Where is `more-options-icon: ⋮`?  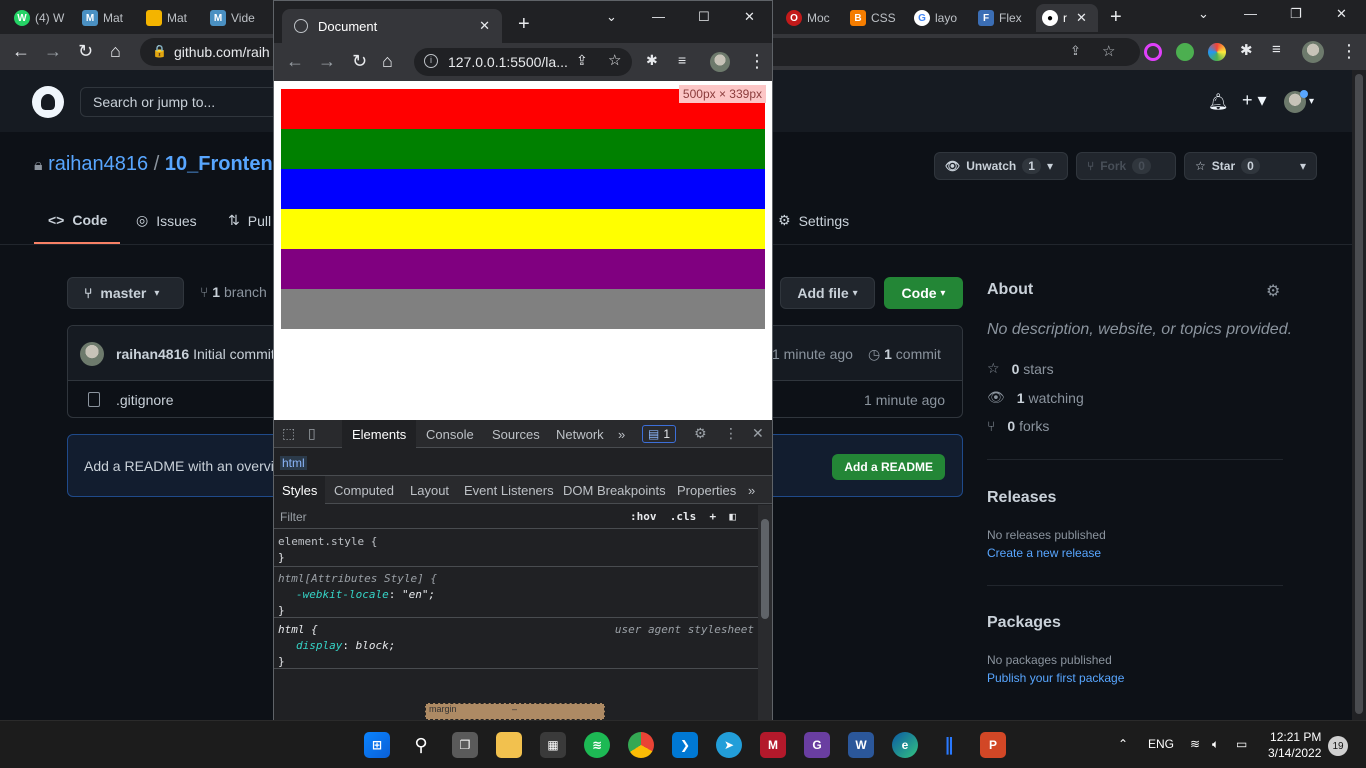 more-options-icon: ⋮ is located at coordinates (731, 433).